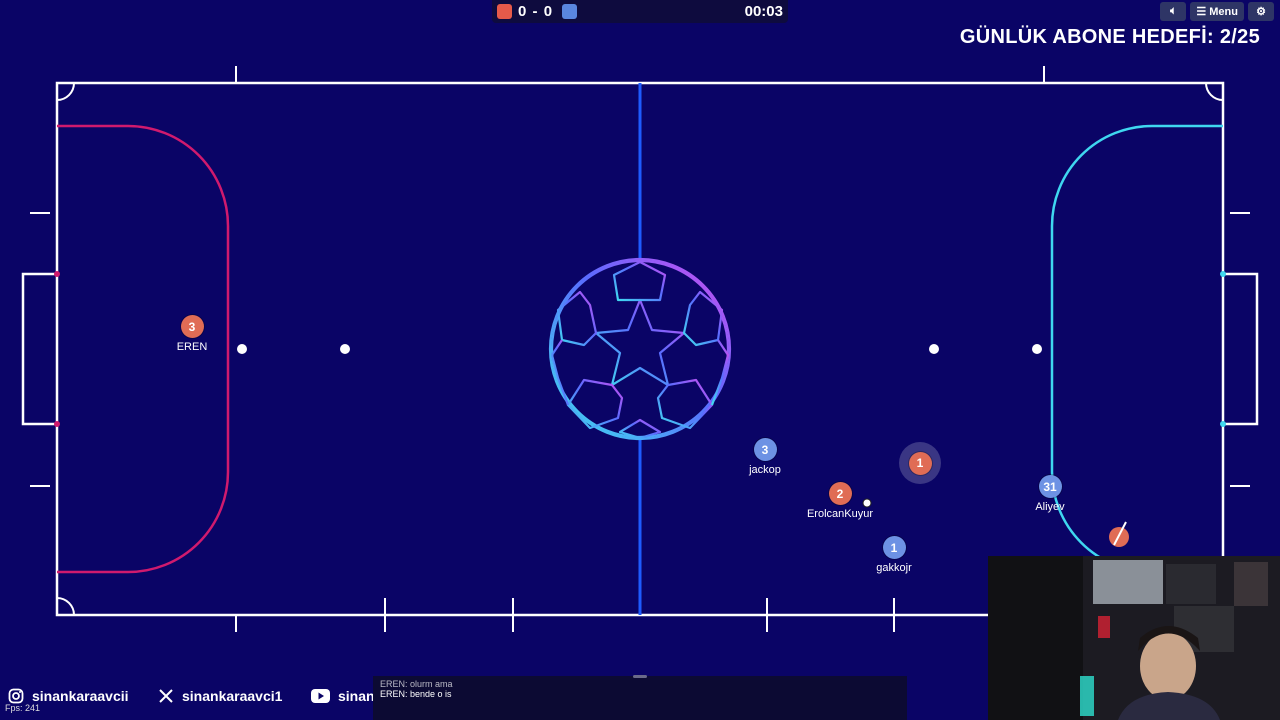  I want to click on right-goal, so click(1241, 349).